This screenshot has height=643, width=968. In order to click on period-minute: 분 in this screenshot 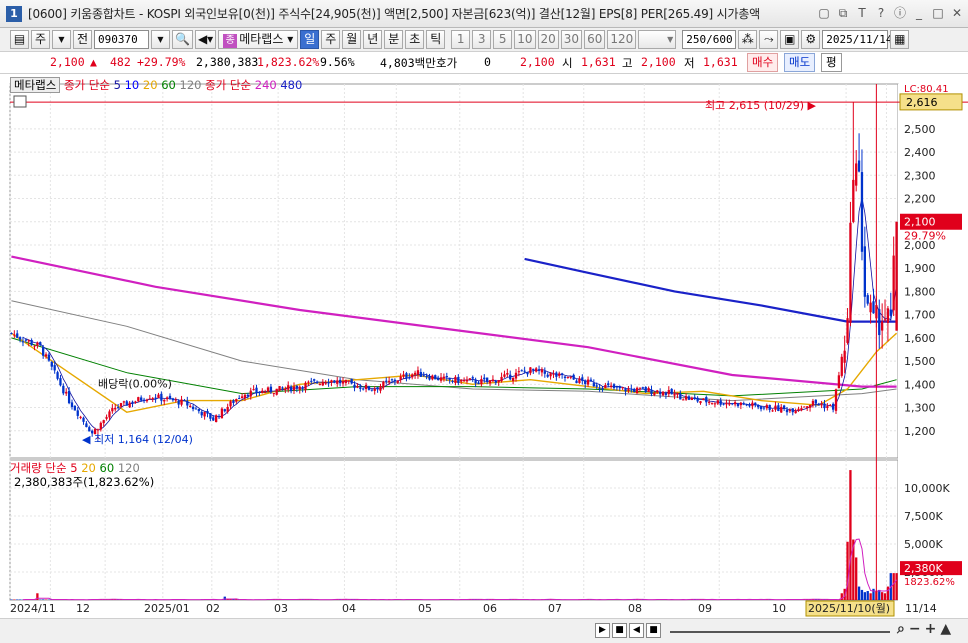, I will do `click(394, 39)`.